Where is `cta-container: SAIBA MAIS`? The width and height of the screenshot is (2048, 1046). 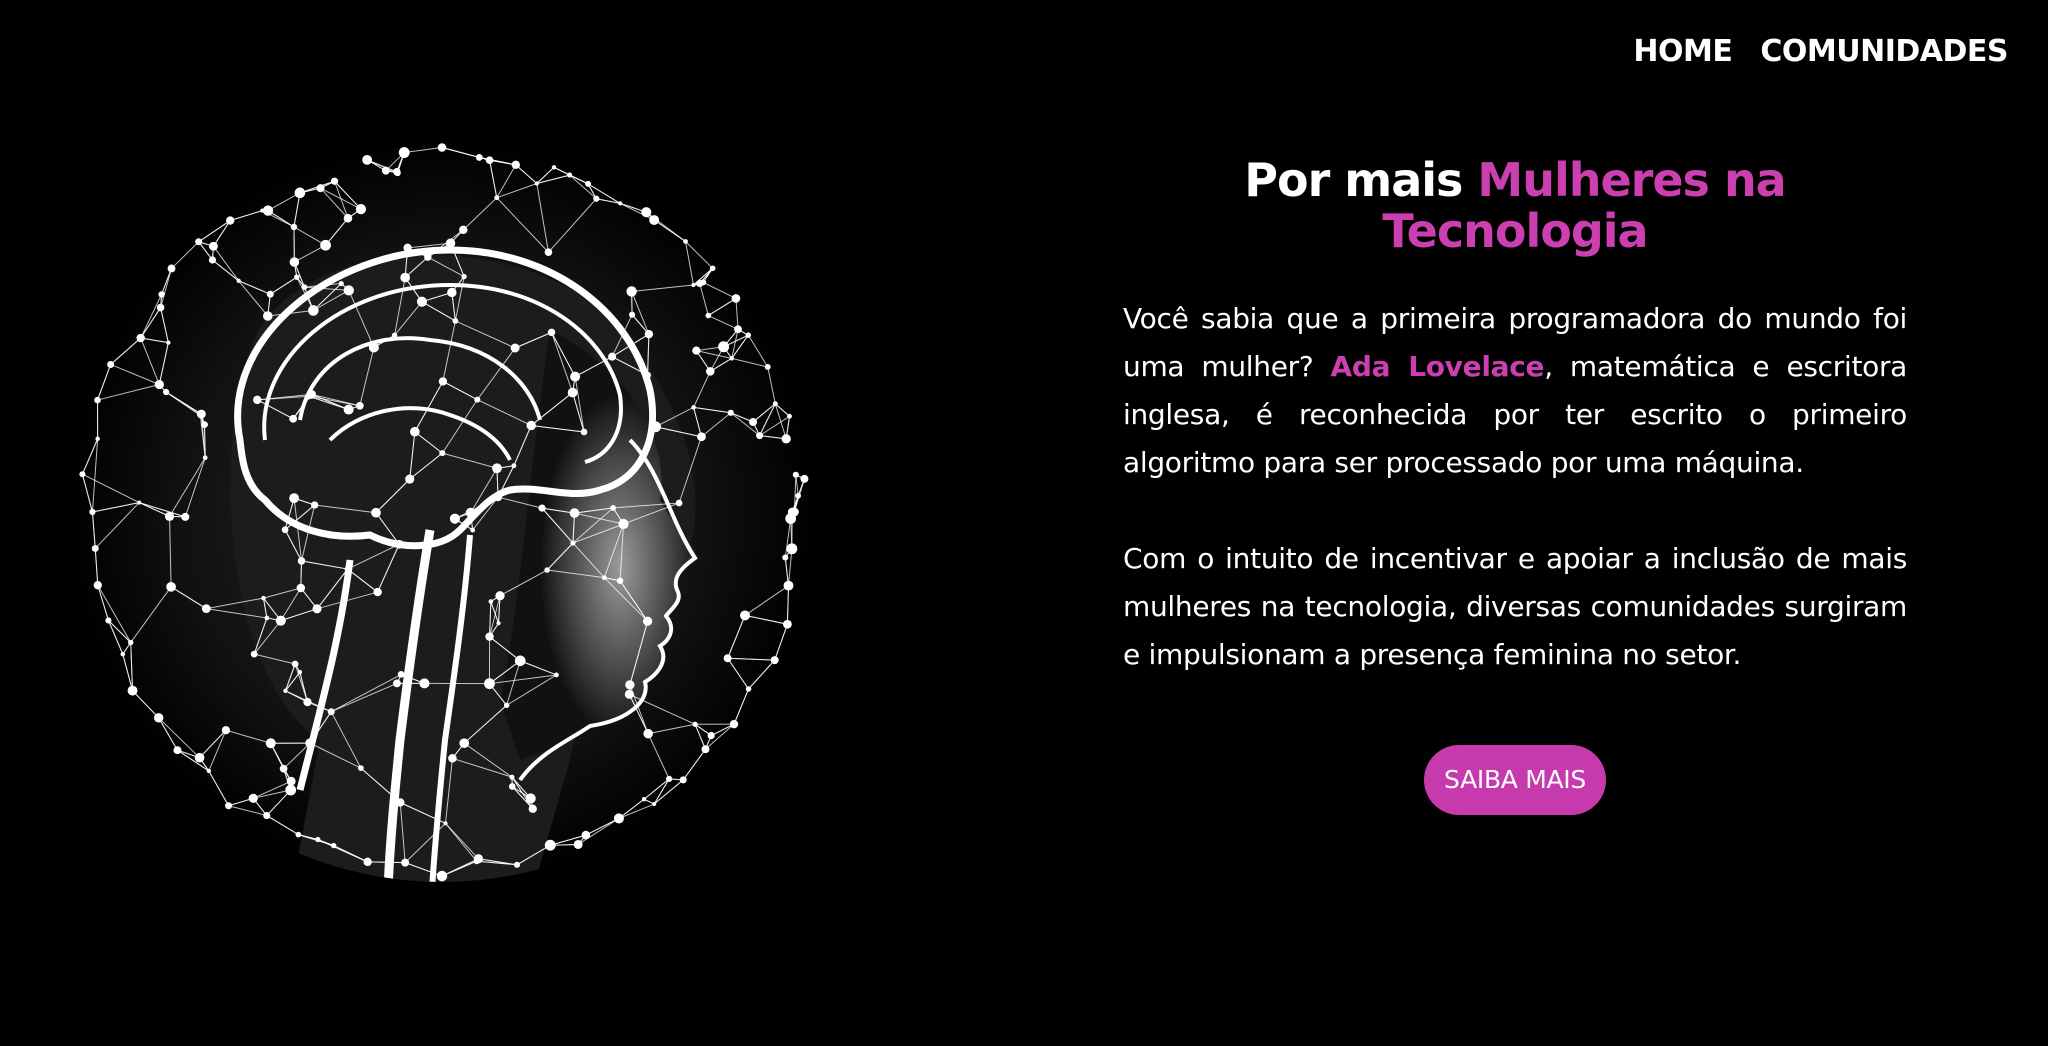
cta-container: SAIBA MAIS is located at coordinates (1515, 780).